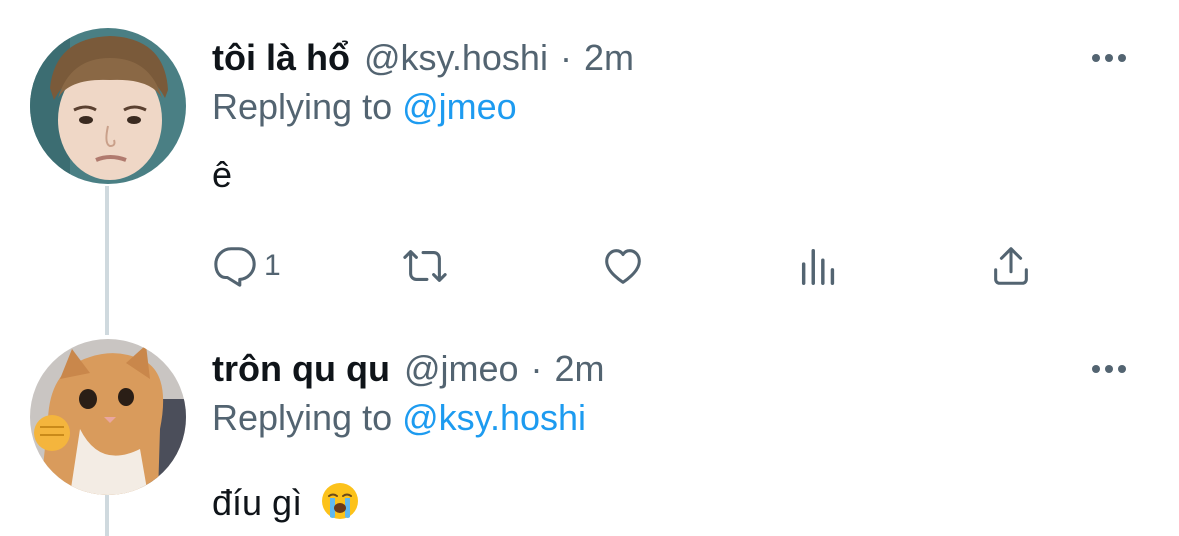 The height and width of the screenshot is (536, 1179). Describe the element at coordinates (340, 501) in the screenshot. I see `loudly-crying-face-emoji` at that location.